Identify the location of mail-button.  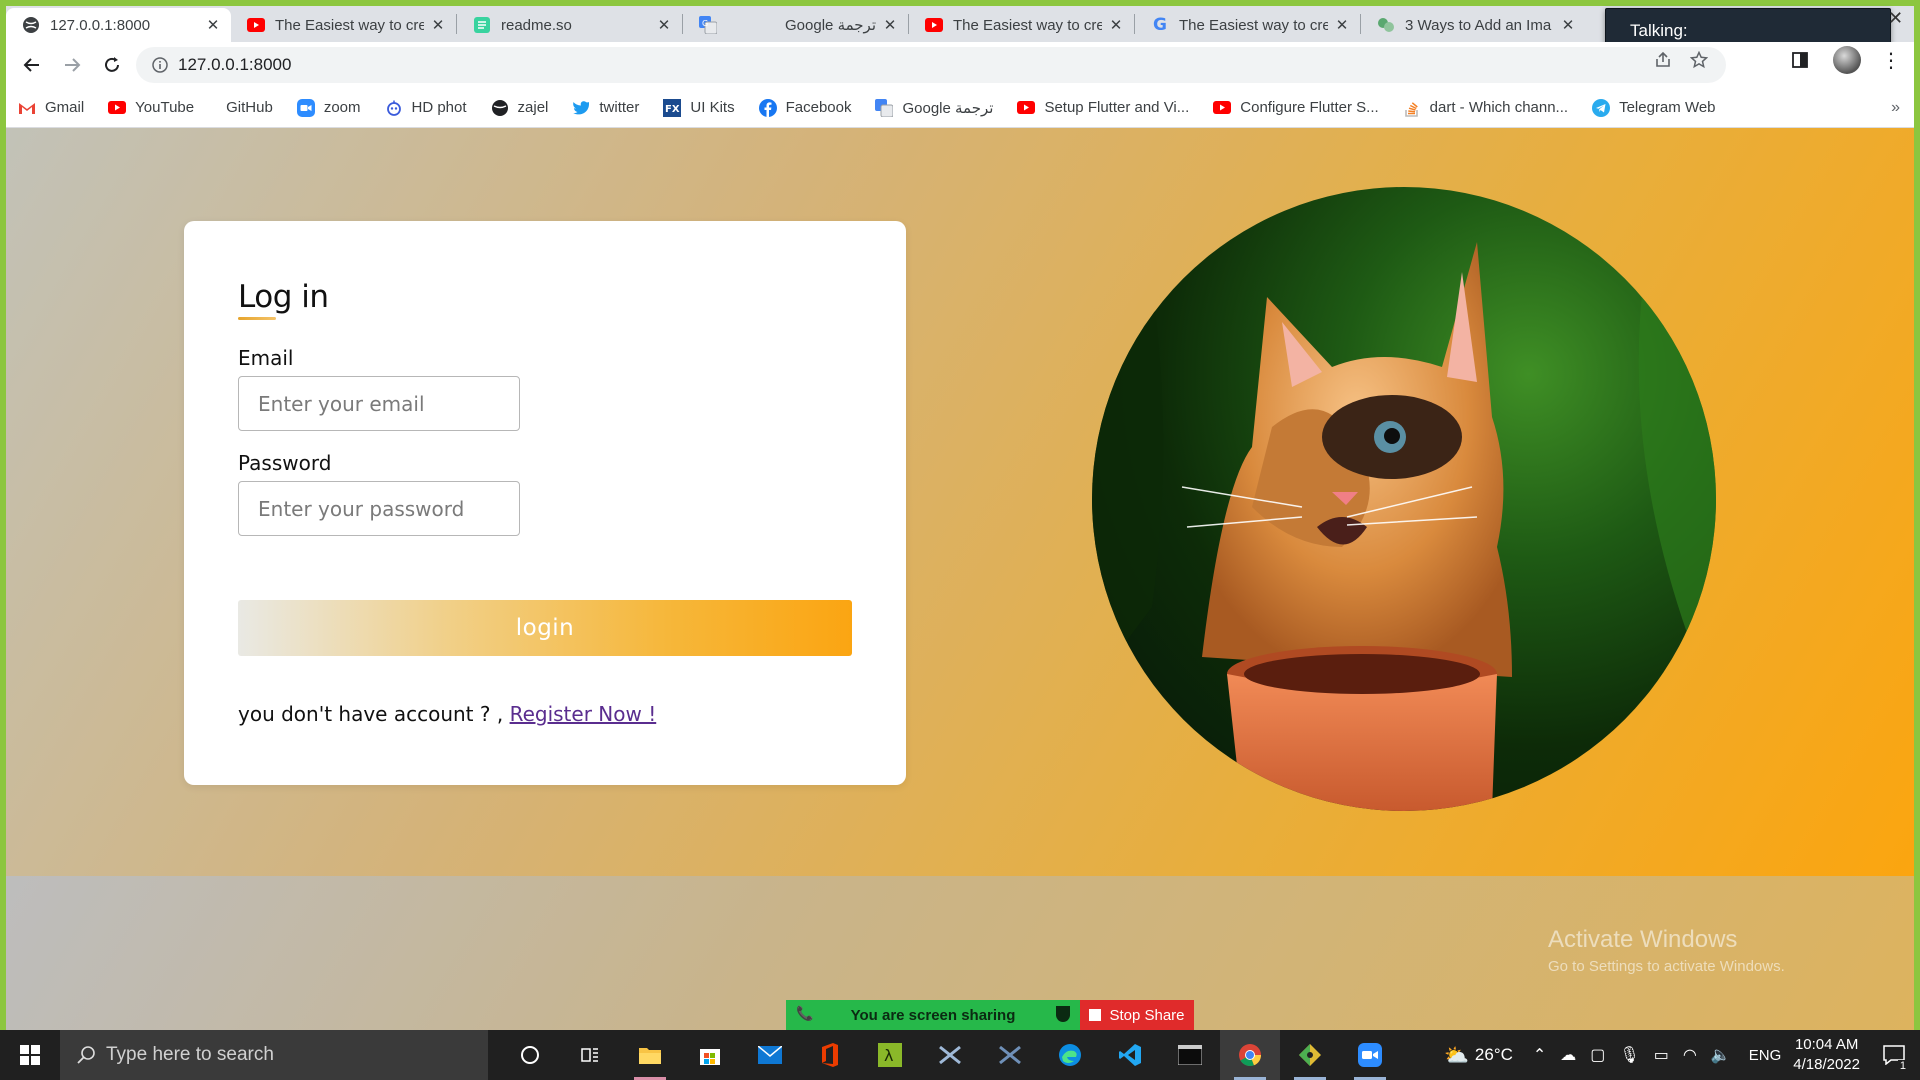
(770, 1055).